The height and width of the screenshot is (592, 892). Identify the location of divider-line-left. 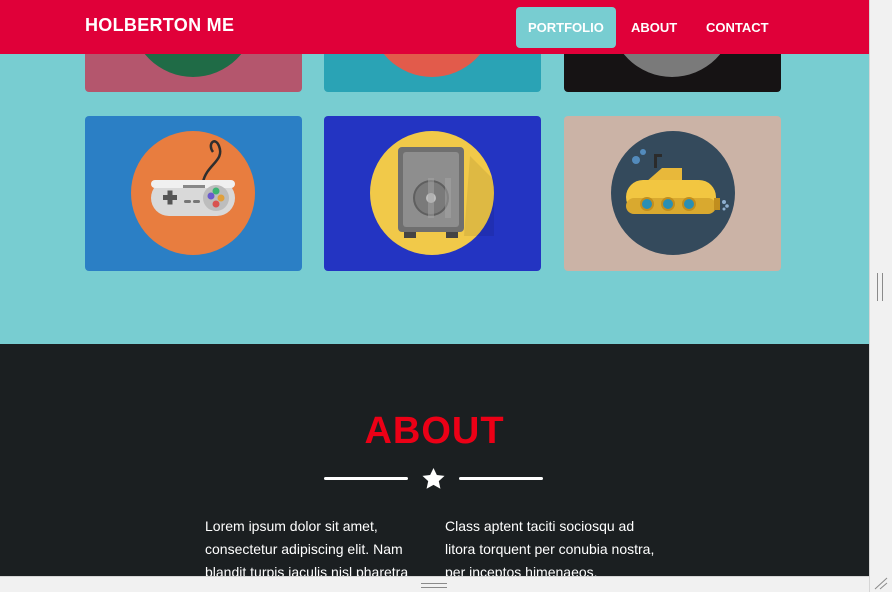
(366, 478).